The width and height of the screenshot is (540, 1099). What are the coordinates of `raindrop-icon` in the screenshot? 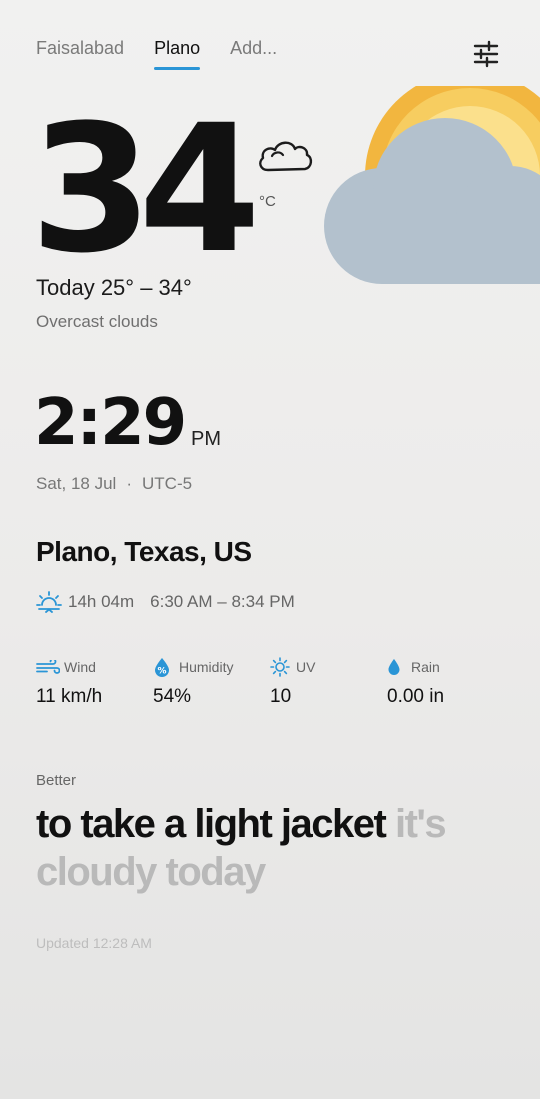 It's located at (394, 667).